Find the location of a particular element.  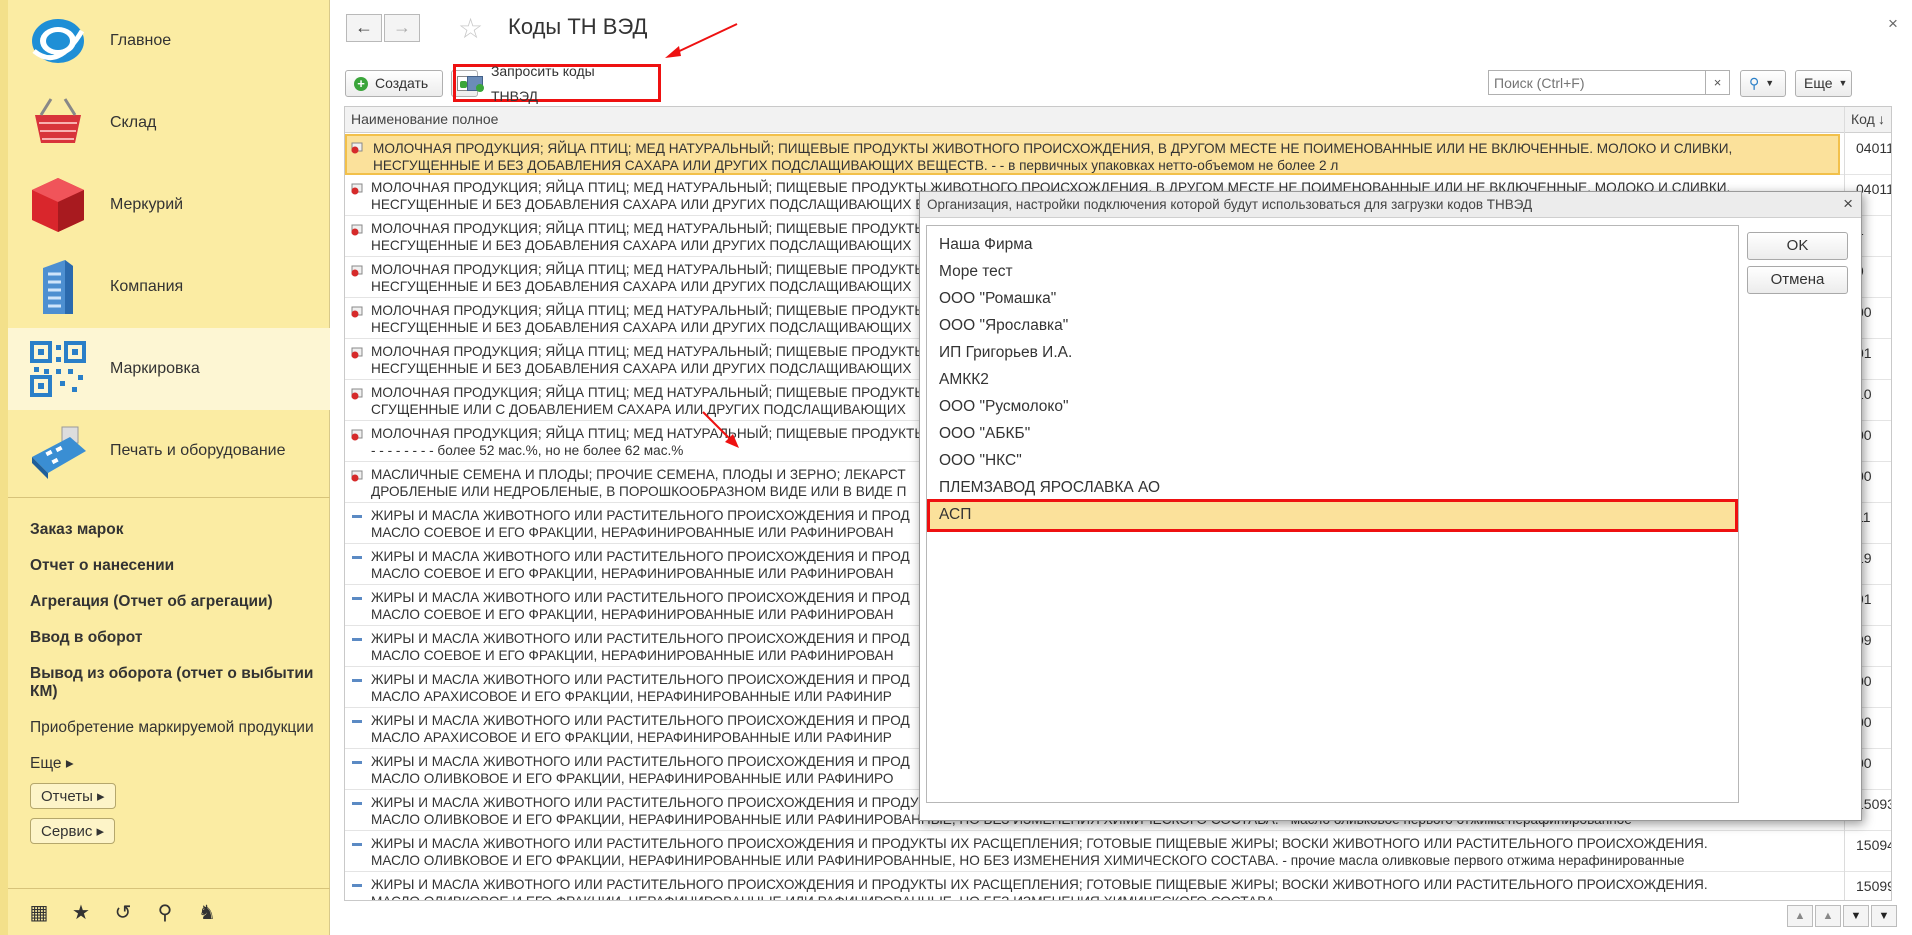

create-button: + Создать is located at coordinates (394, 83).